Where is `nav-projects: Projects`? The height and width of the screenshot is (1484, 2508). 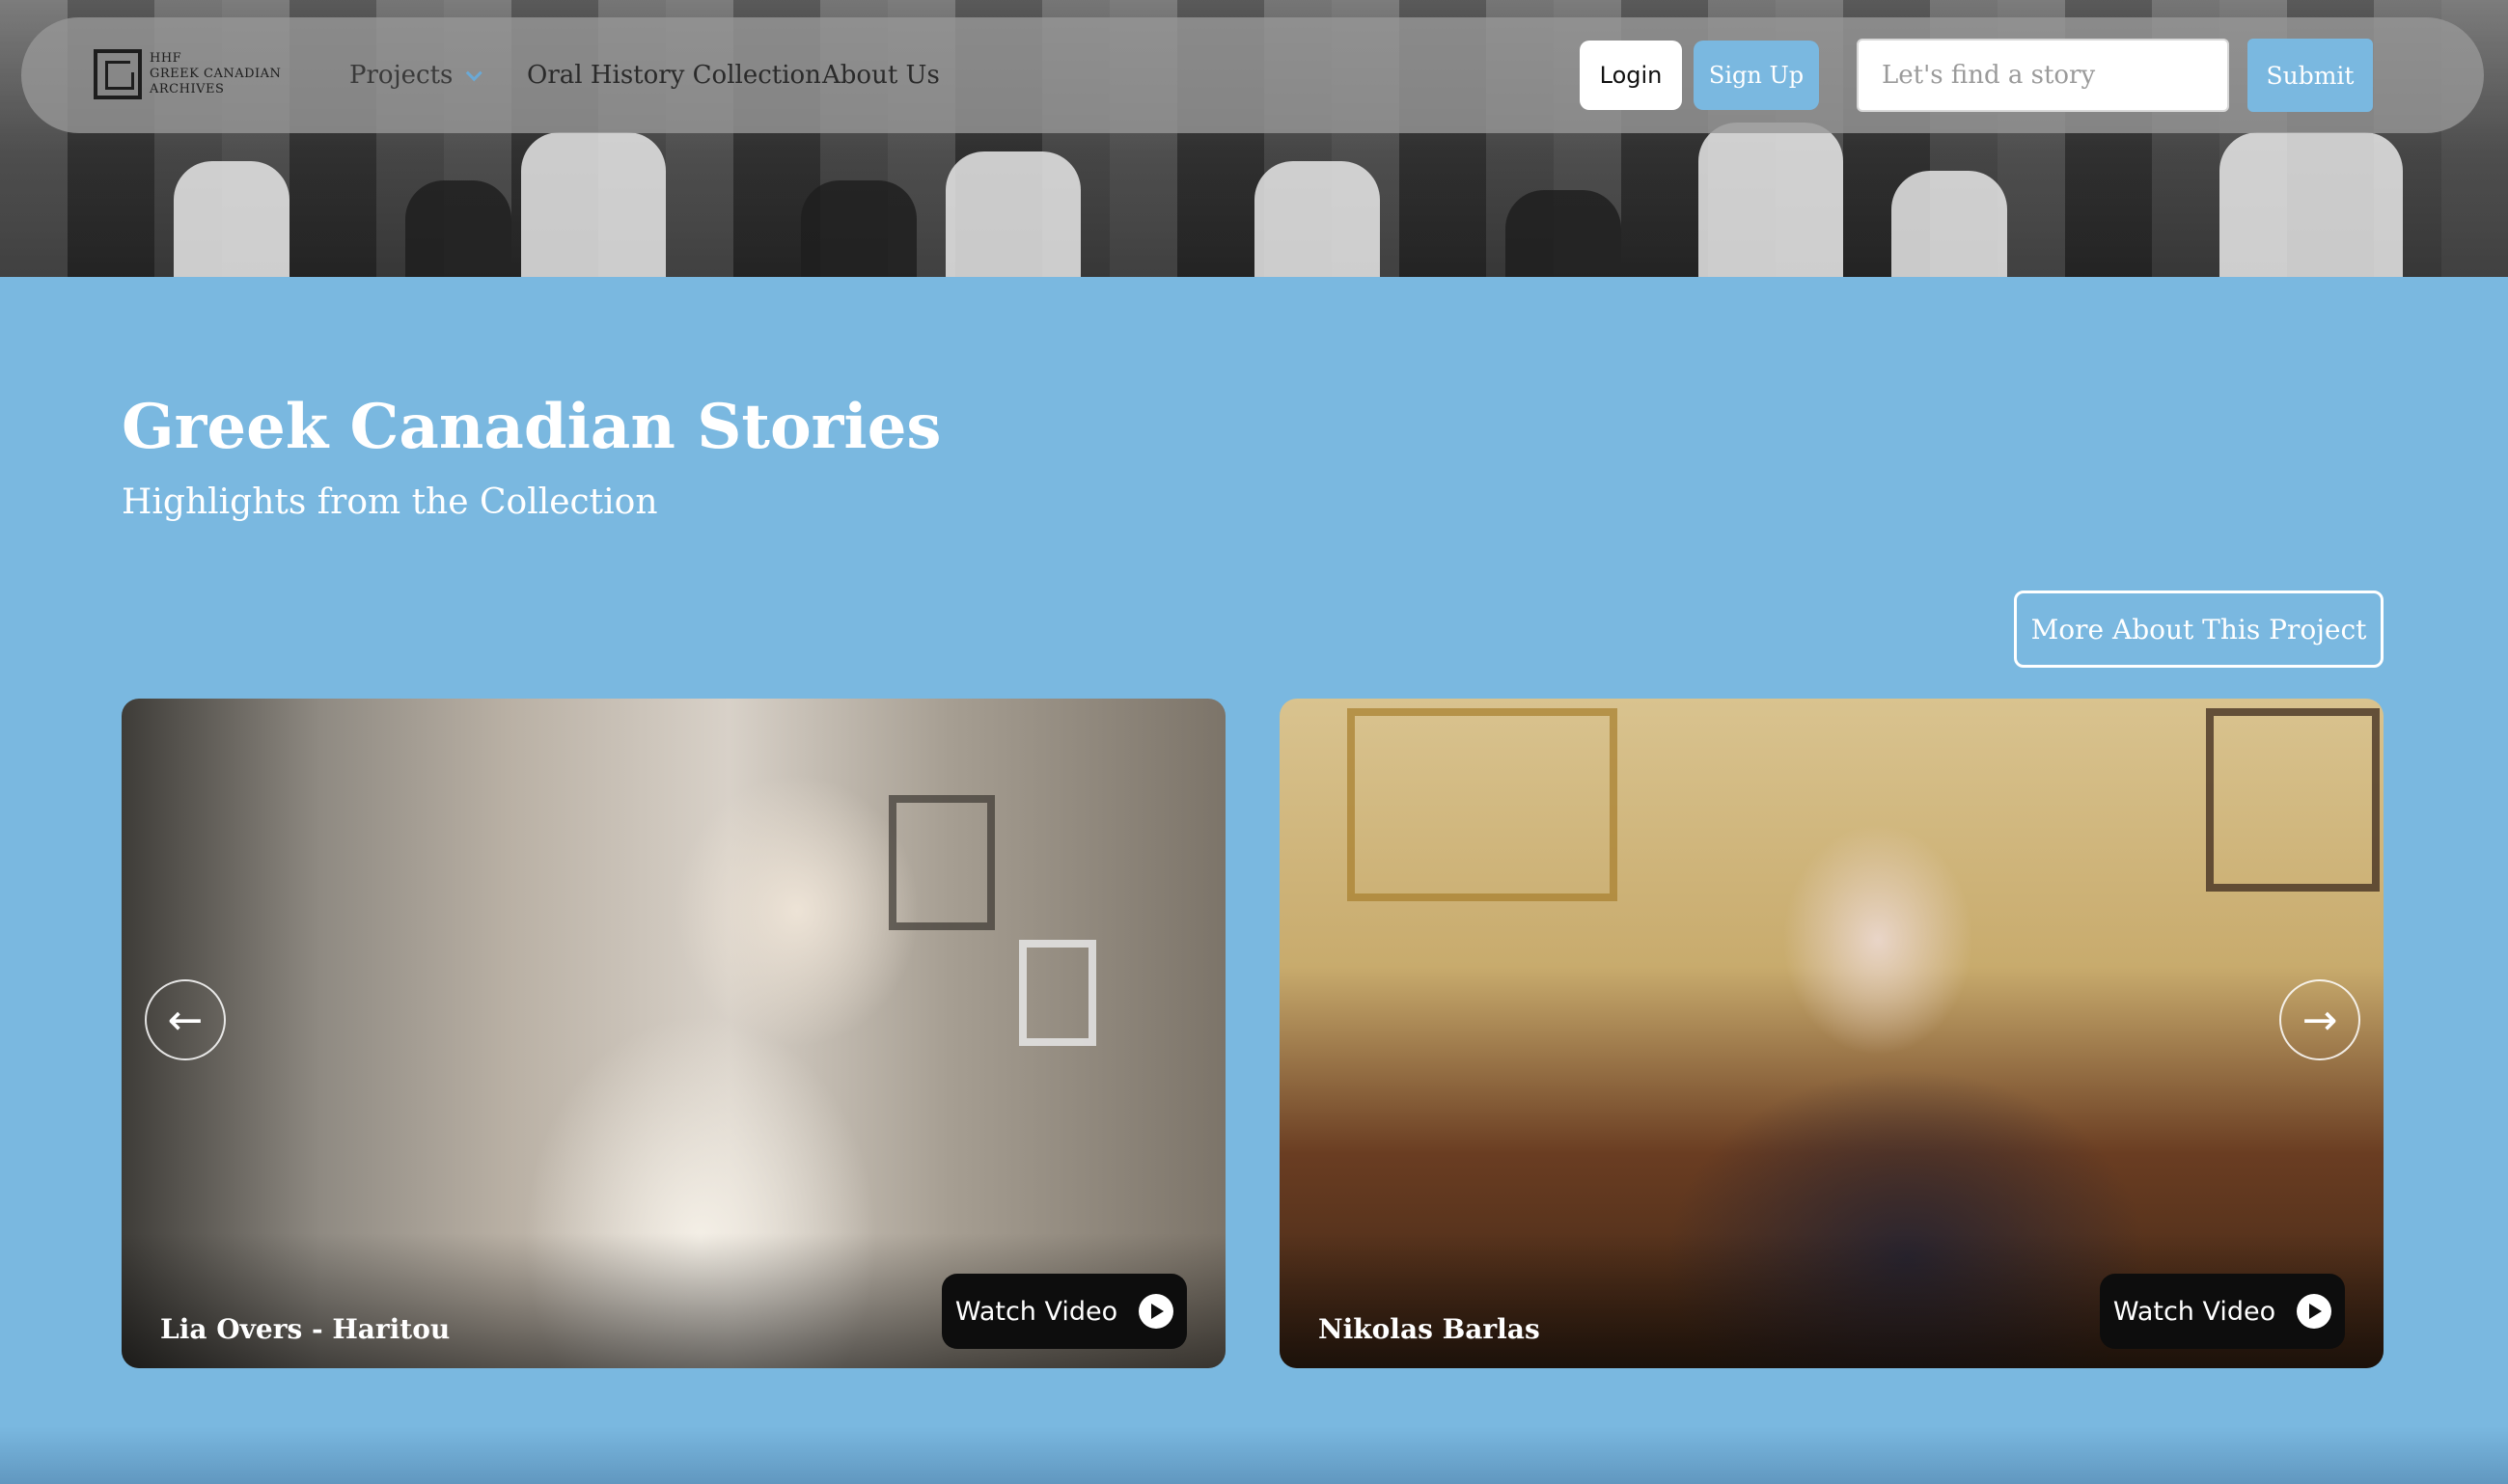
nav-projects: Projects is located at coordinates (416, 75).